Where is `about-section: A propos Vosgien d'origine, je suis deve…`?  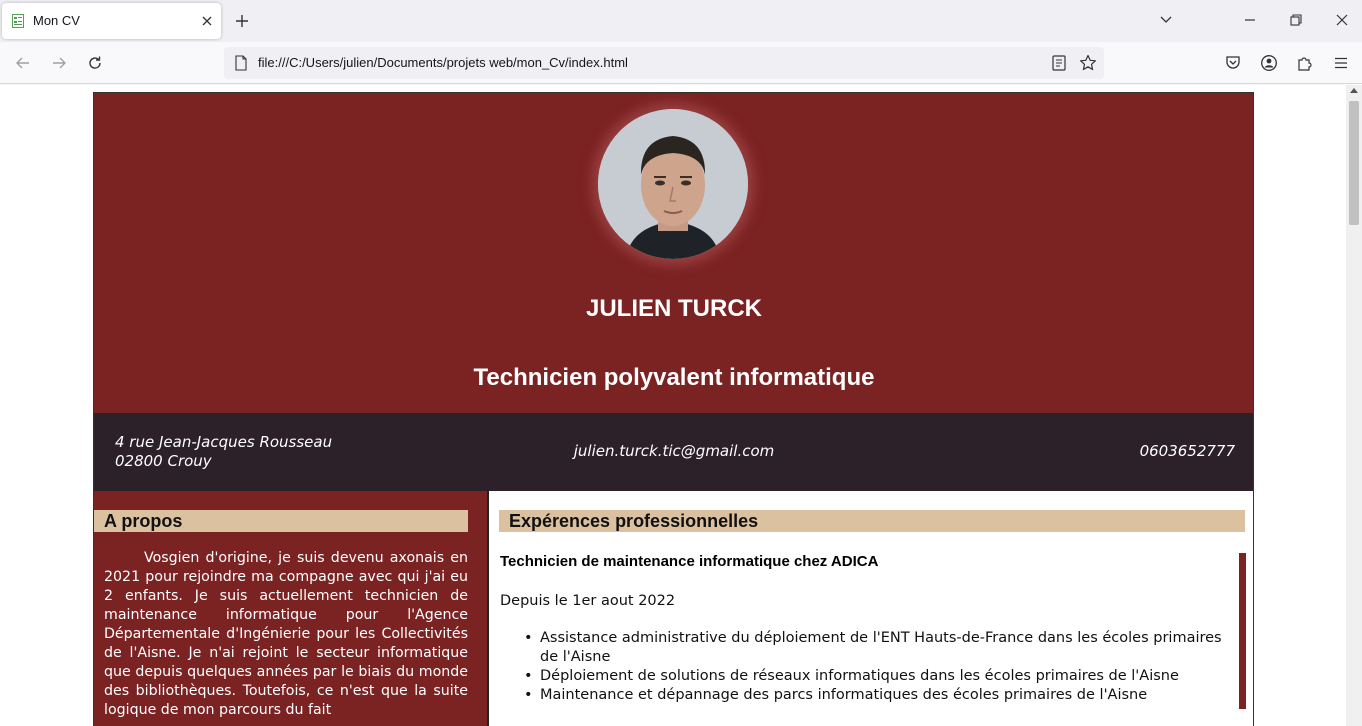
about-section: A propos Vosgien d'origine, je suis deve… is located at coordinates (290, 608).